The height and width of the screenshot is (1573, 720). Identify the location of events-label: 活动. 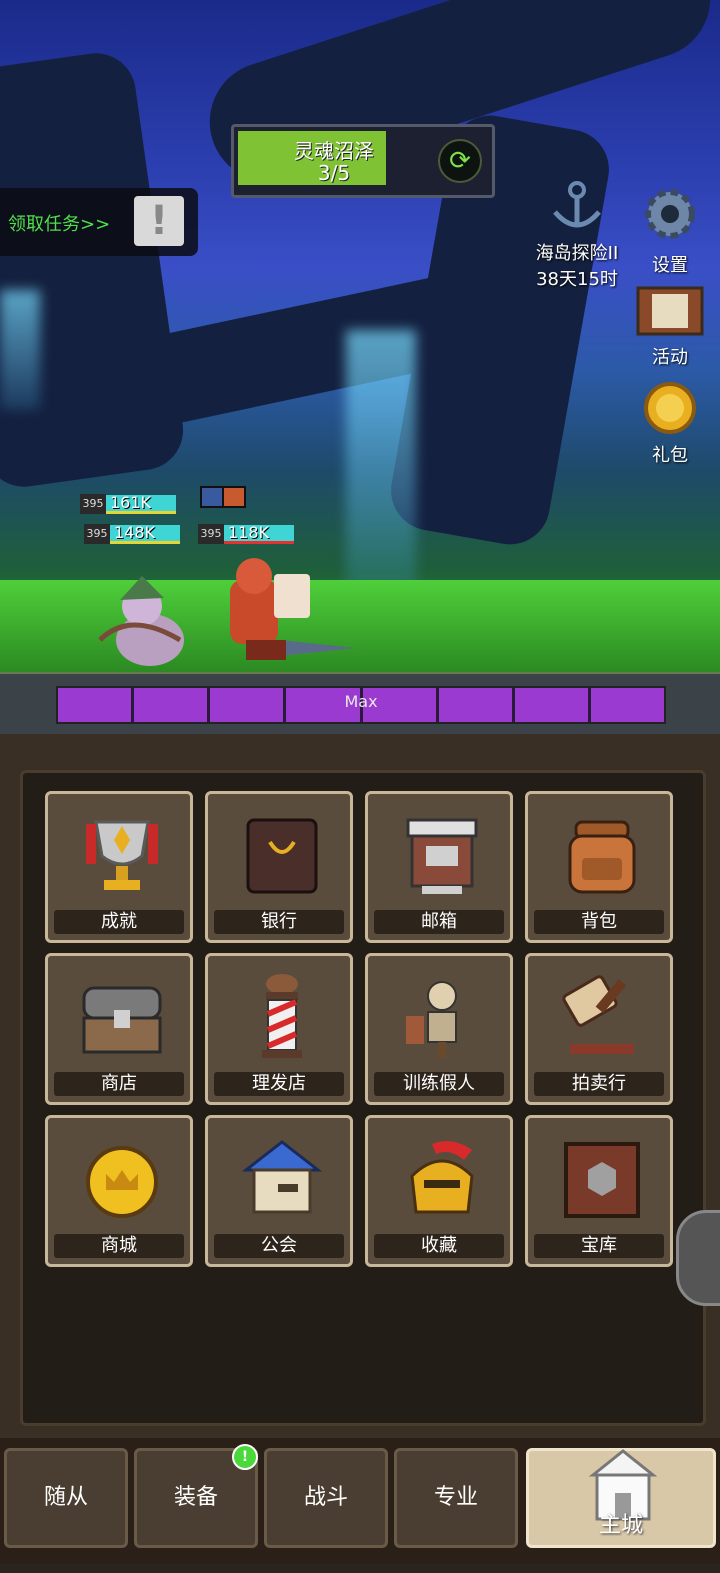
(670, 357).